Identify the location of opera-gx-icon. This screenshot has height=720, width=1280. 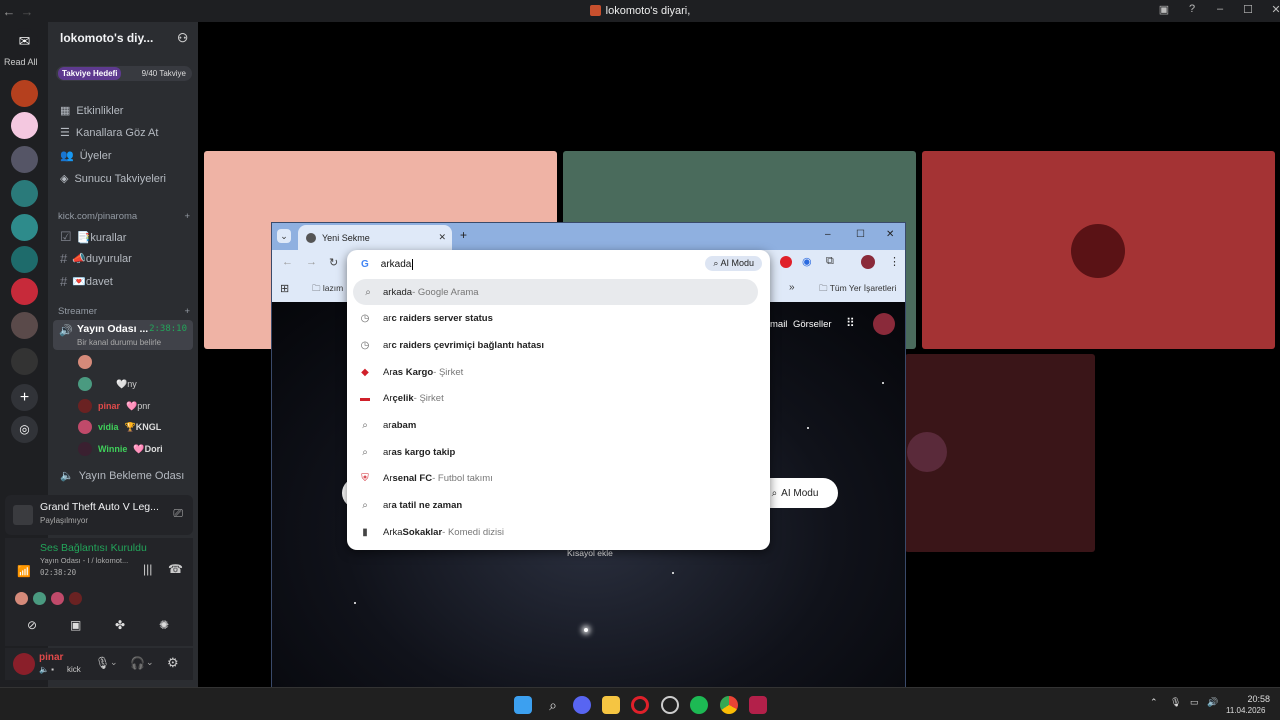
(640, 705).